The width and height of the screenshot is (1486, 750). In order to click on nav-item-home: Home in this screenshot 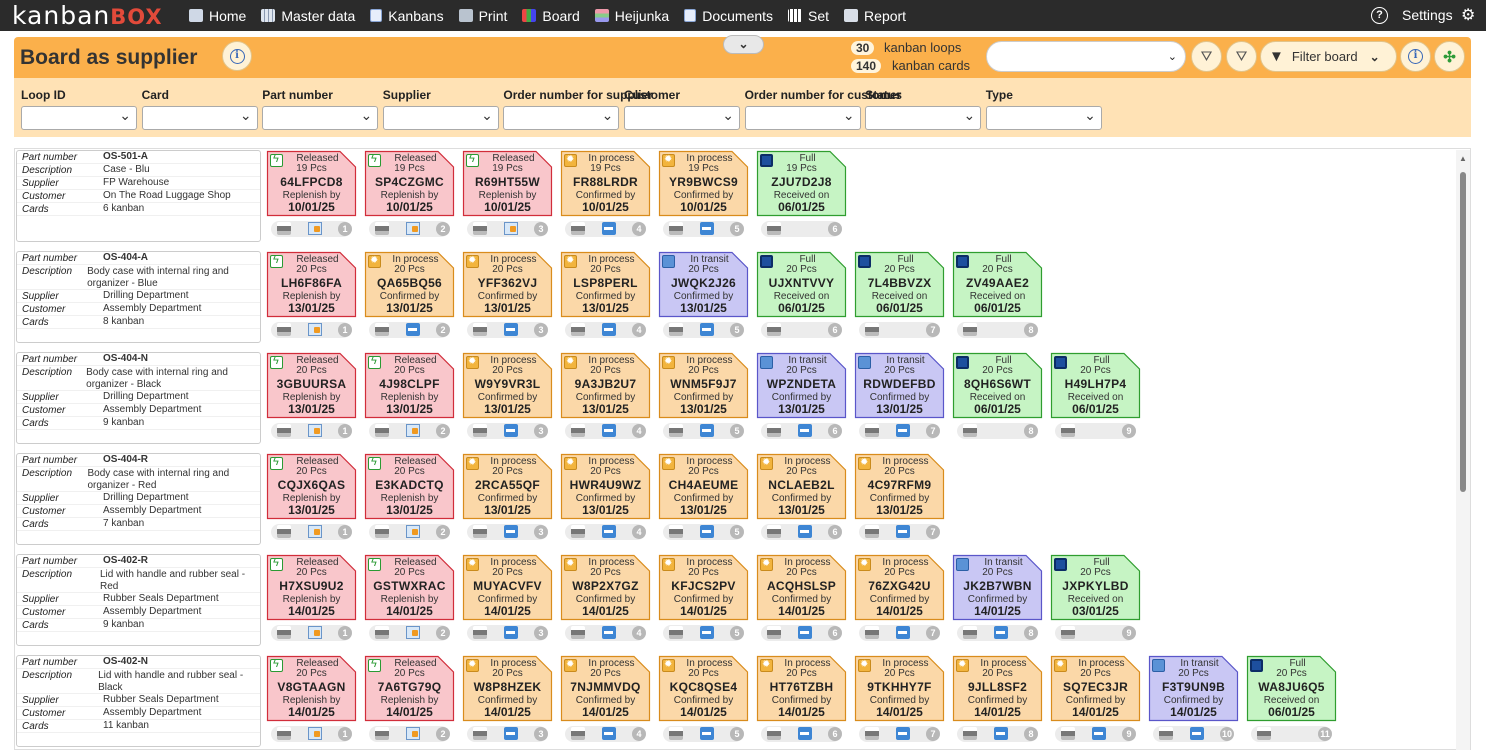, I will do `click(217, 16)`.